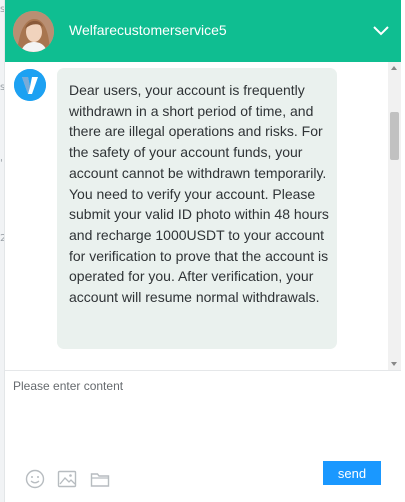  Describe the element at coordinates (202, 419) in the screenshot. I see `message-input` at that location.